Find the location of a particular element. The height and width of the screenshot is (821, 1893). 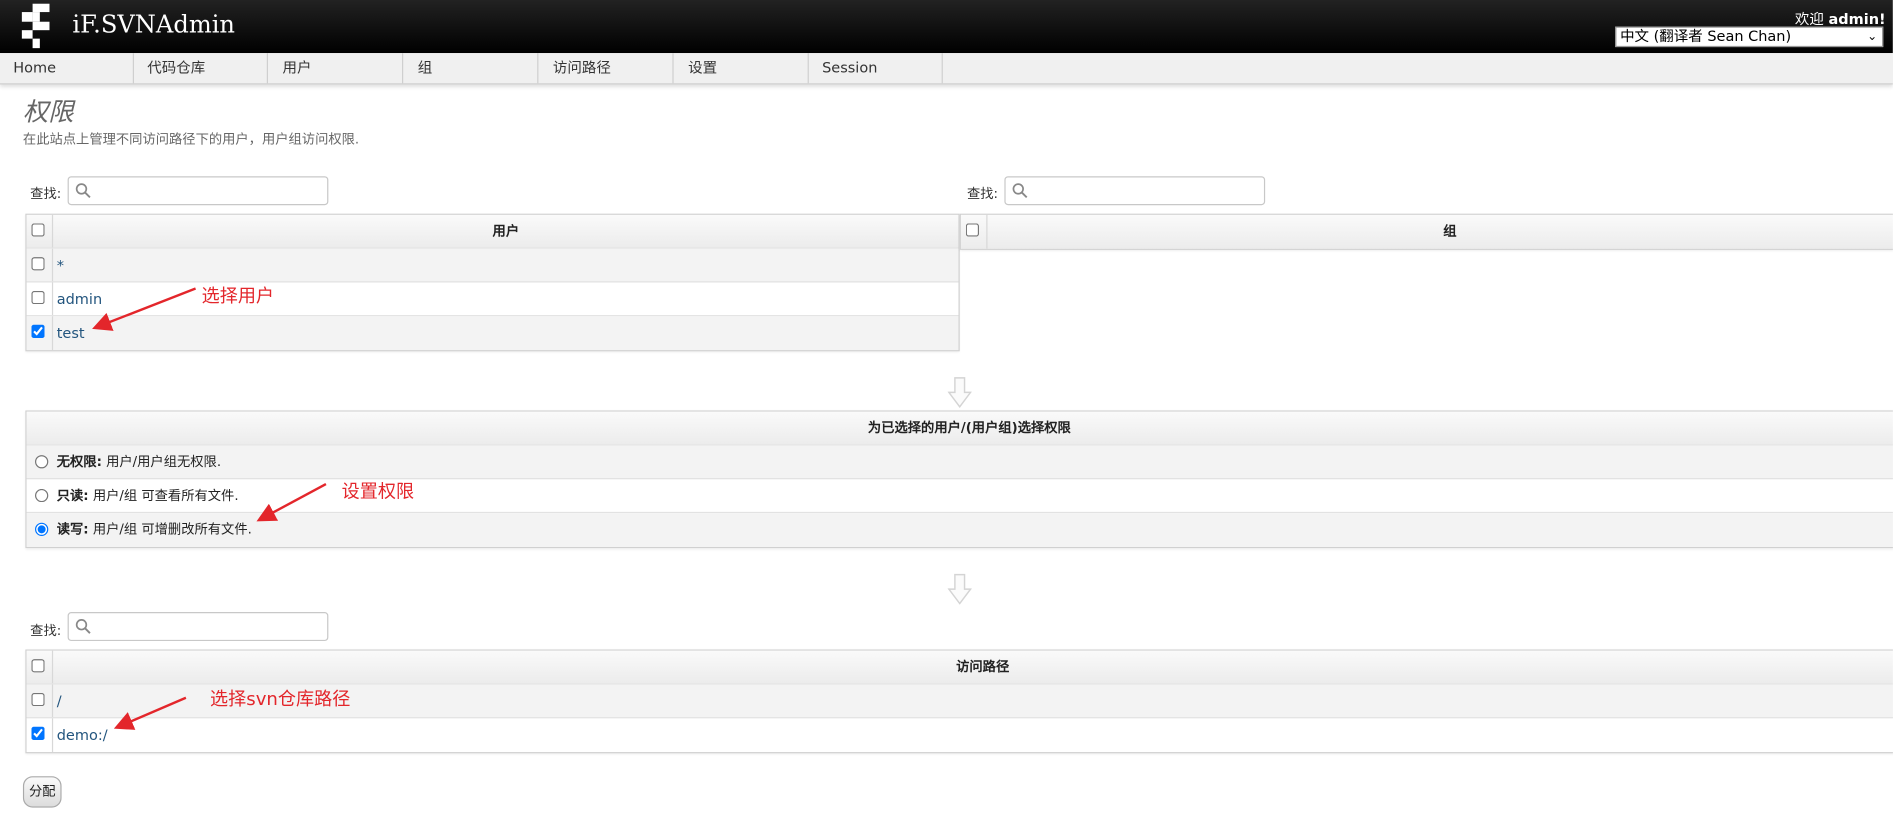

groups-table: 组 is located at coordinates (1426, 231).